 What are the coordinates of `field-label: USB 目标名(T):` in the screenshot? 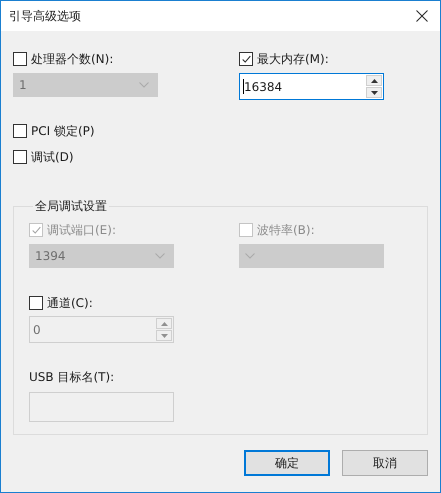 It's located at (72, 377).